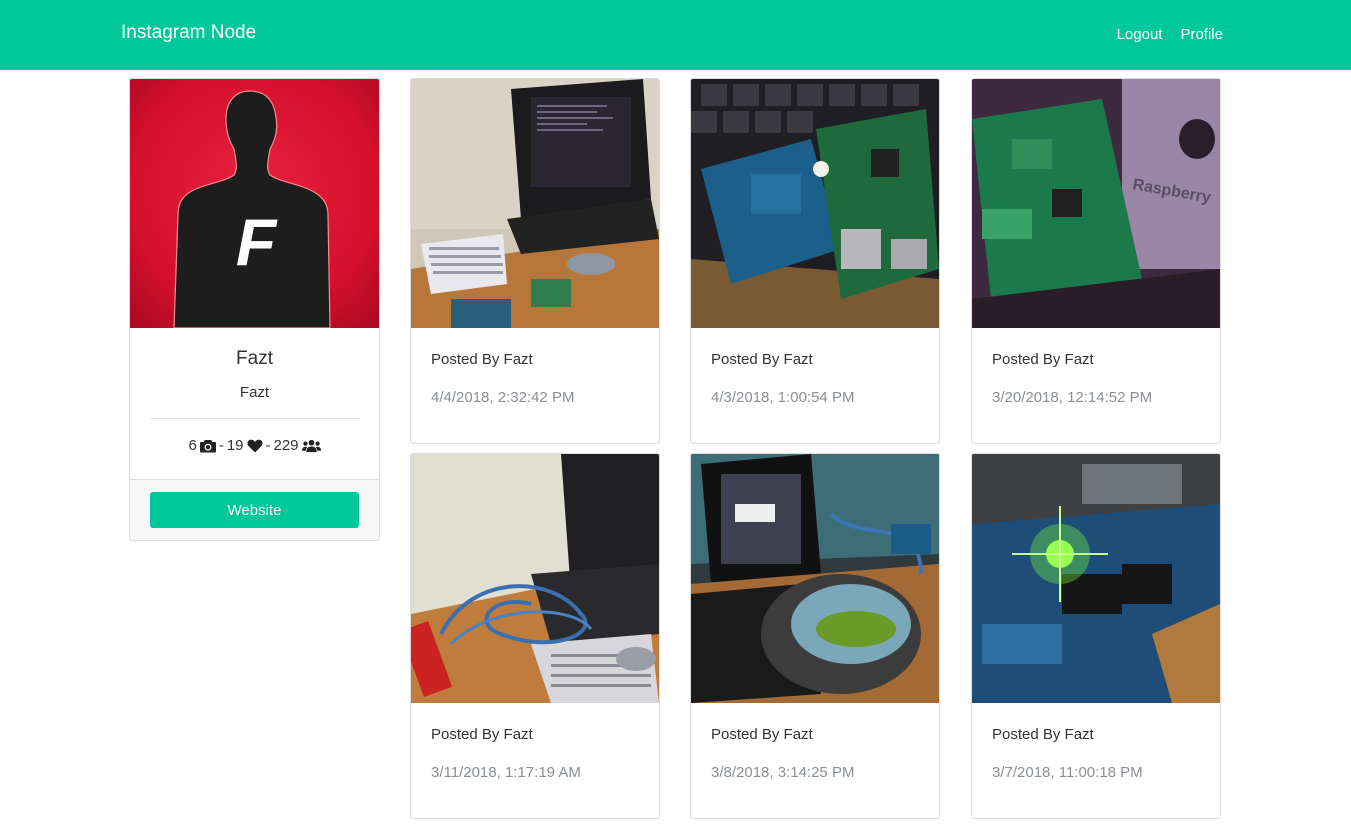 Image resolution: width=1351 pixels, height=836 pixels. Describe the element at coordinates (675, 35) in the screenshot. I see `navbar: Instagram Node Logout Profile` at that location.